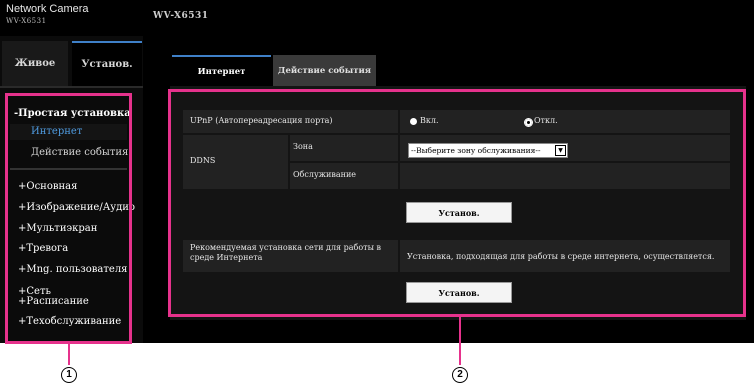 Image resolution: width=754 pixels, height=387 pixels. What do you see at coordinates (71, 87) in the screenshot?
I see `tabs-divider` at bounding box center [71, 87].